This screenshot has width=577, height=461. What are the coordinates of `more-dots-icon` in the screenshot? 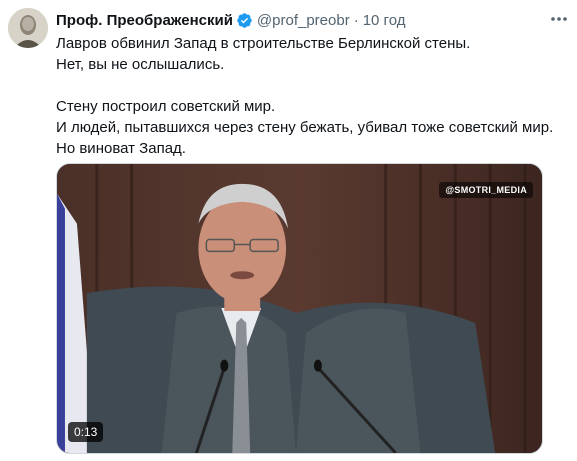 It's located at (559, 19).